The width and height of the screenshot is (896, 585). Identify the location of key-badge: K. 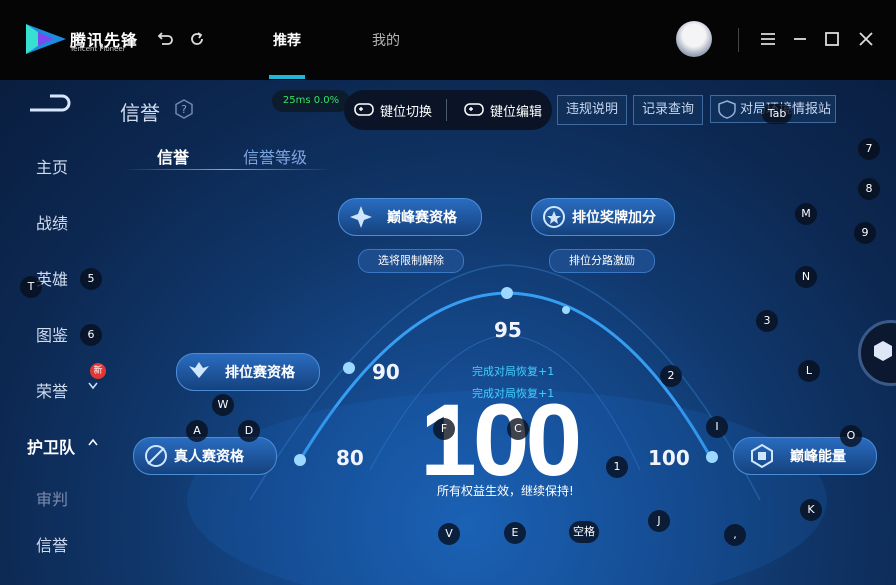
(811, 510).